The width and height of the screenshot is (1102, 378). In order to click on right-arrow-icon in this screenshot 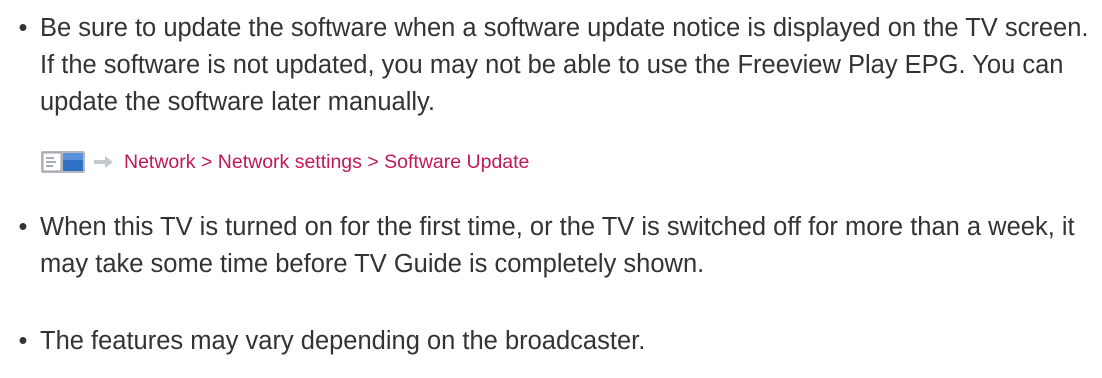, I will do `click(103, 162)`.